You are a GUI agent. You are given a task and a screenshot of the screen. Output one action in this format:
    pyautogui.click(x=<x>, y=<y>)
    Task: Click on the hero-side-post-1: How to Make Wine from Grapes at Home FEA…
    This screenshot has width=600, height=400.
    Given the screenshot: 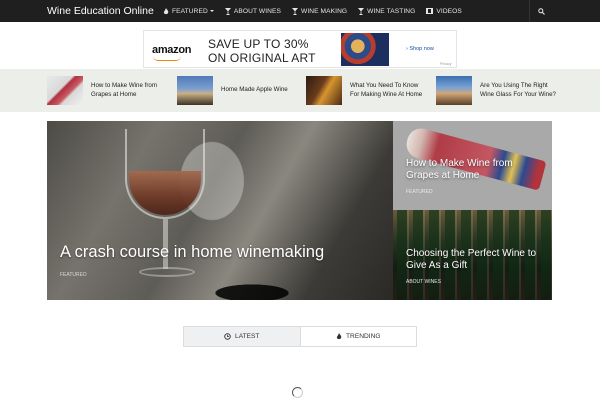 What is the action you would take?
    pyautogui.click(x=472, y=165)
    